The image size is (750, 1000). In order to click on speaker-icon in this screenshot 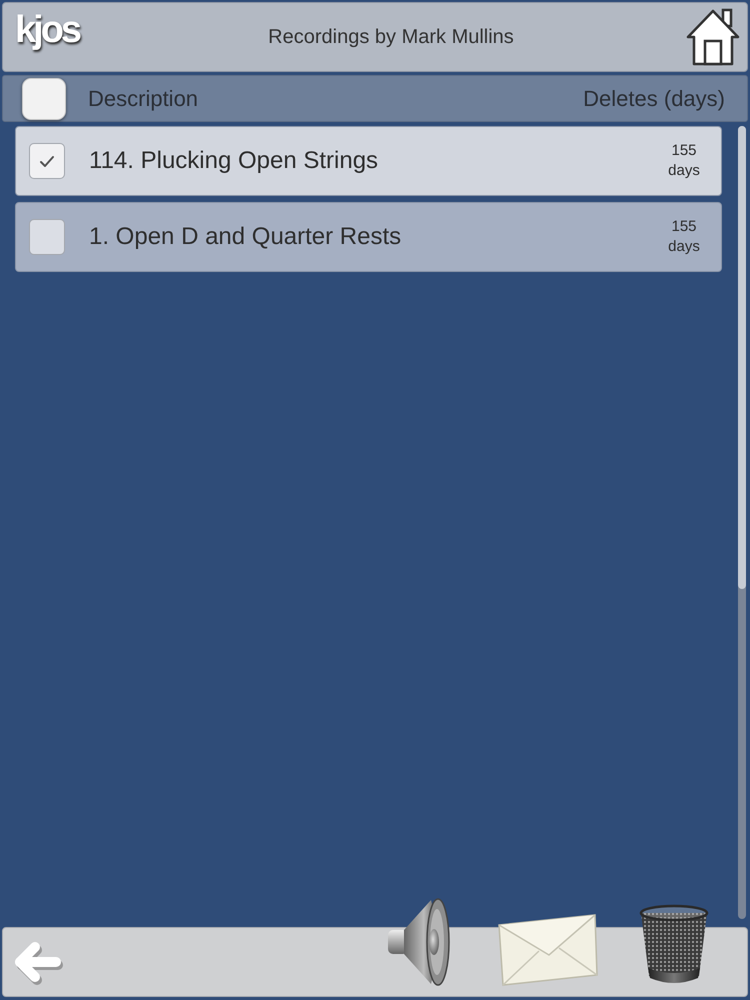, I will do `click(419, 942)`.